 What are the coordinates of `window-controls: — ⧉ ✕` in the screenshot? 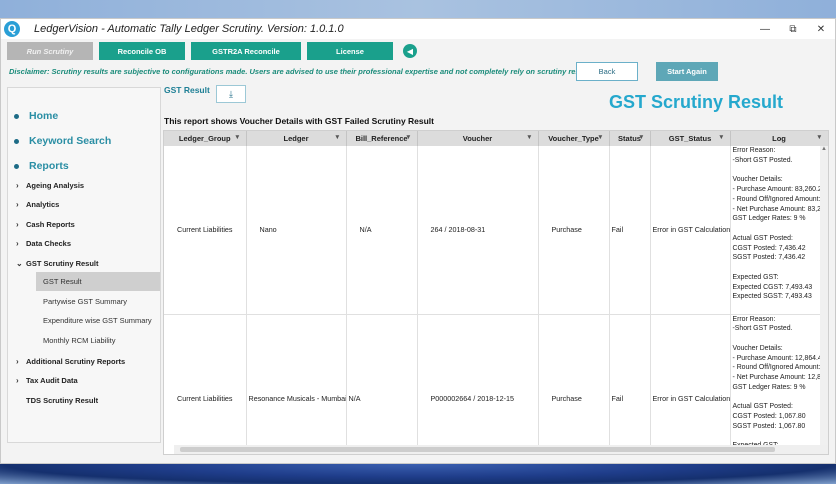 It's located at (793, 29).